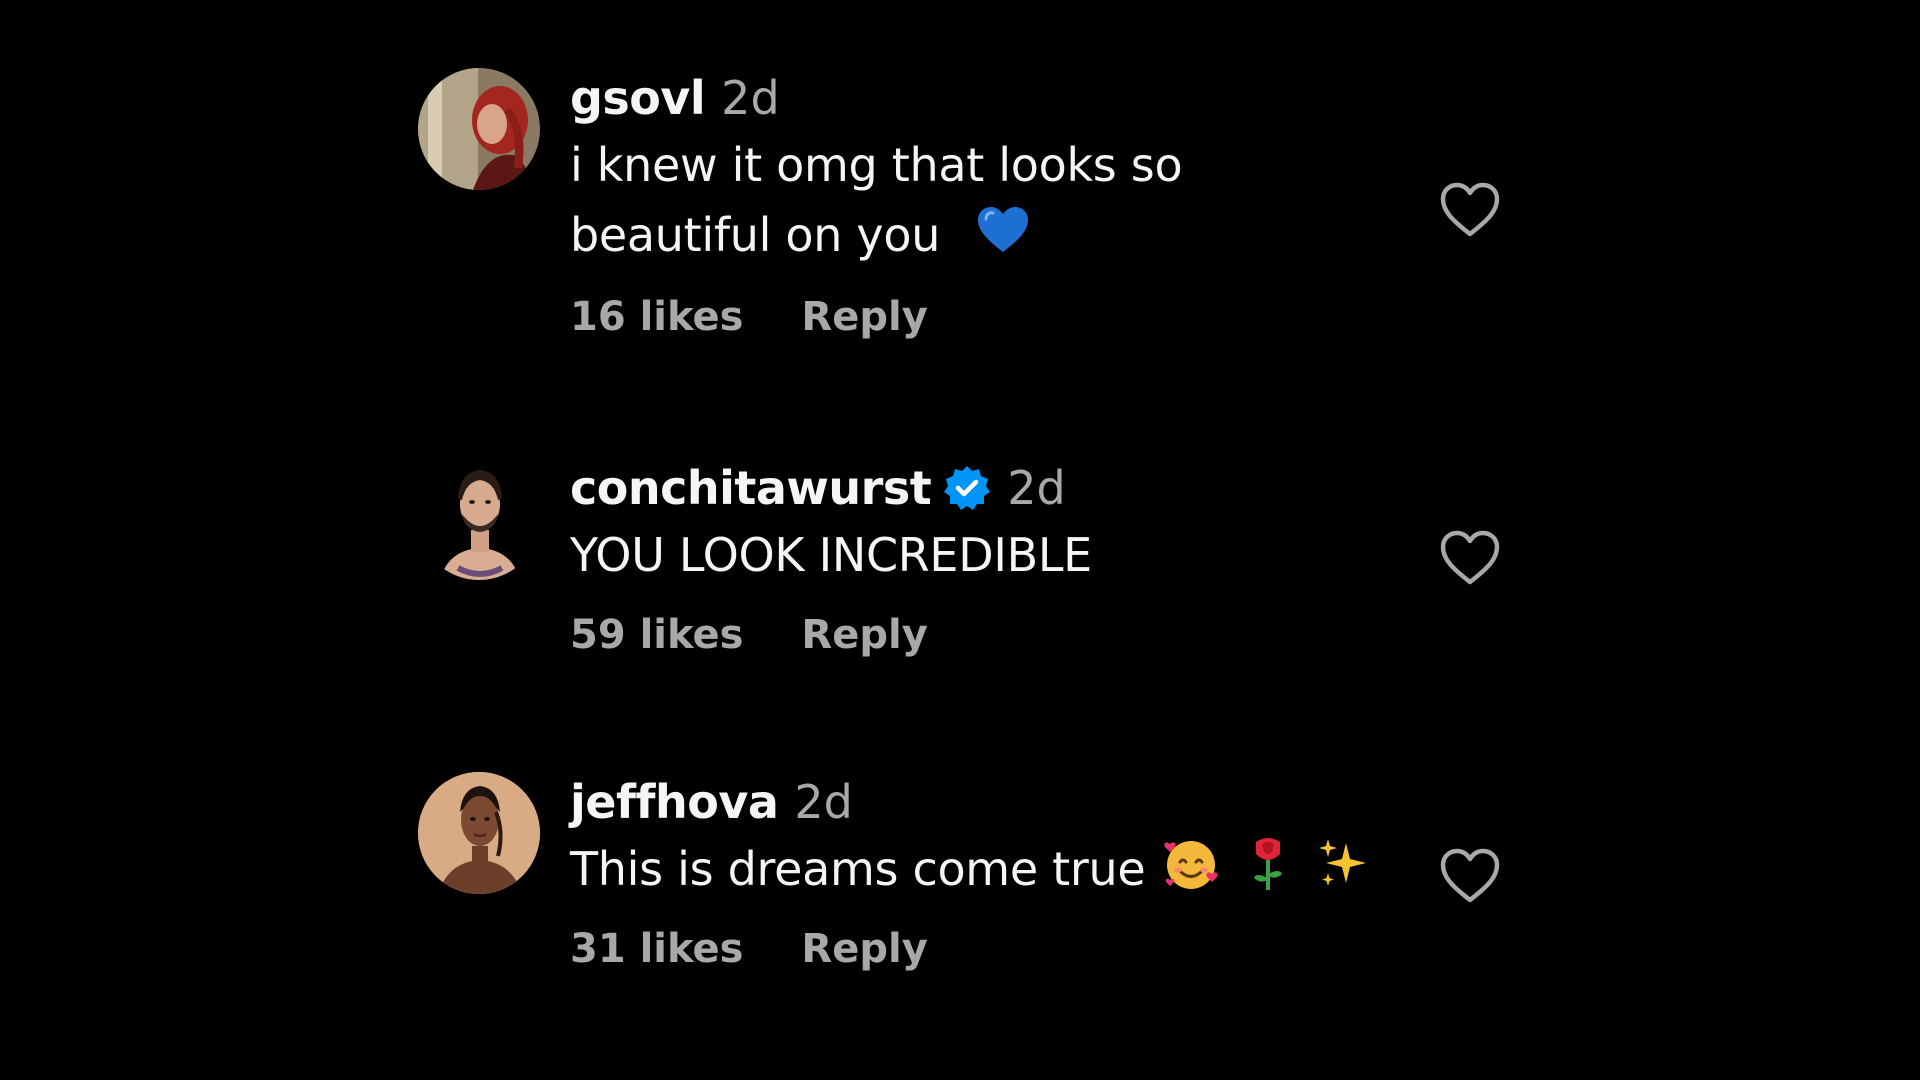 The image size is (1920, 1080). What do you see at coordinates (858, 869) in the screenshot?
I see `comment-text-line: This is dreams come true` at bounding box center [858, 869].